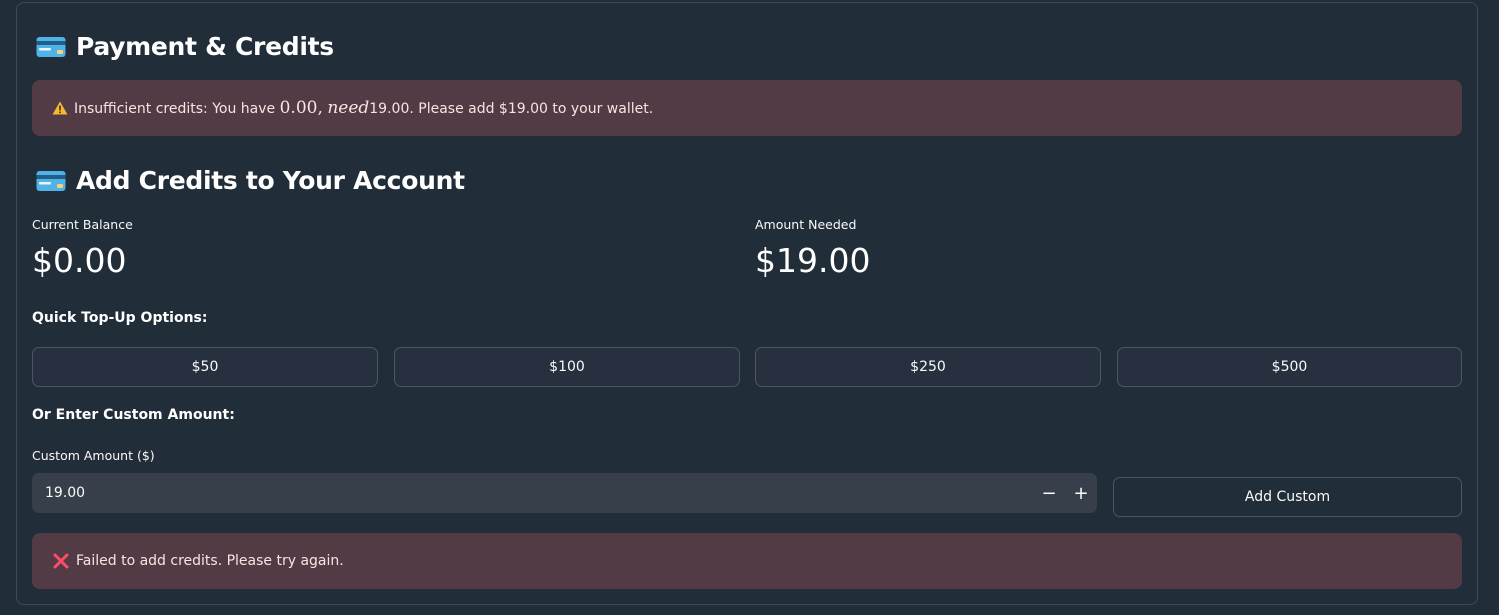 This screenshot has width=1499, height=615. I want to click on custom-amount-input, so click(532, 493).